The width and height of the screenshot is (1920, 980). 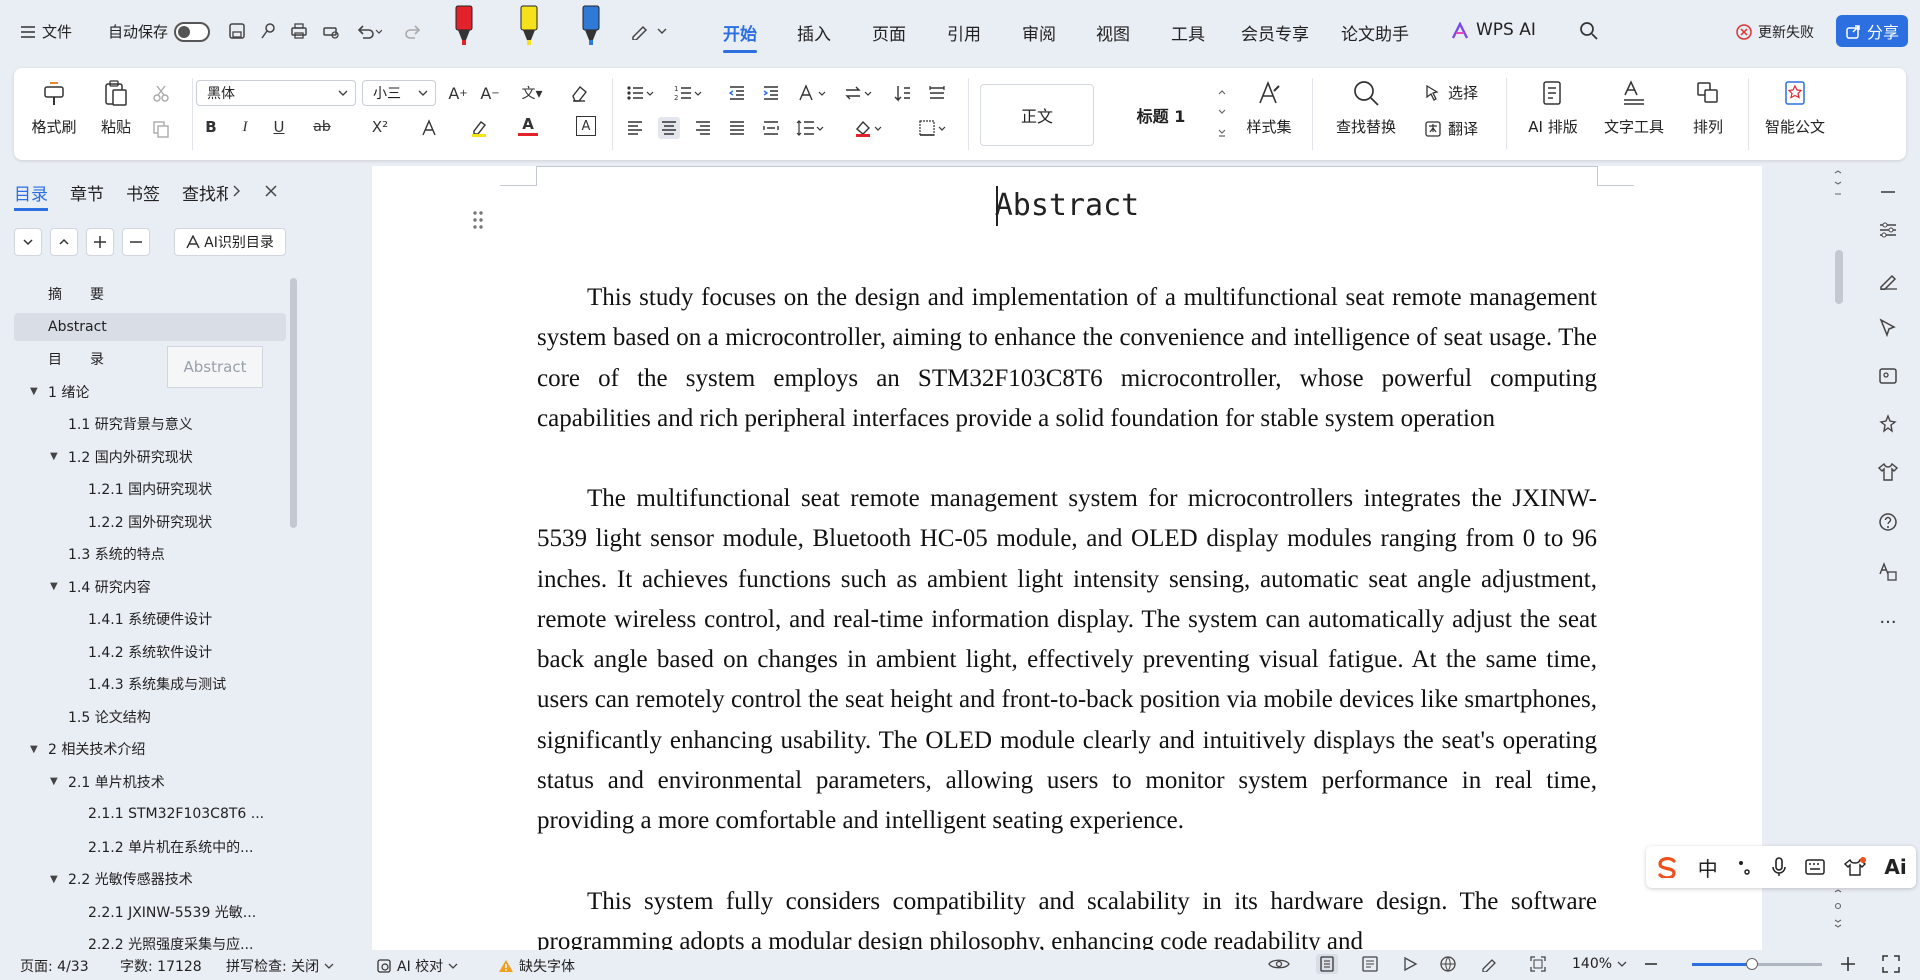 I want to click on justify-icon, so click(x=737, y=128).